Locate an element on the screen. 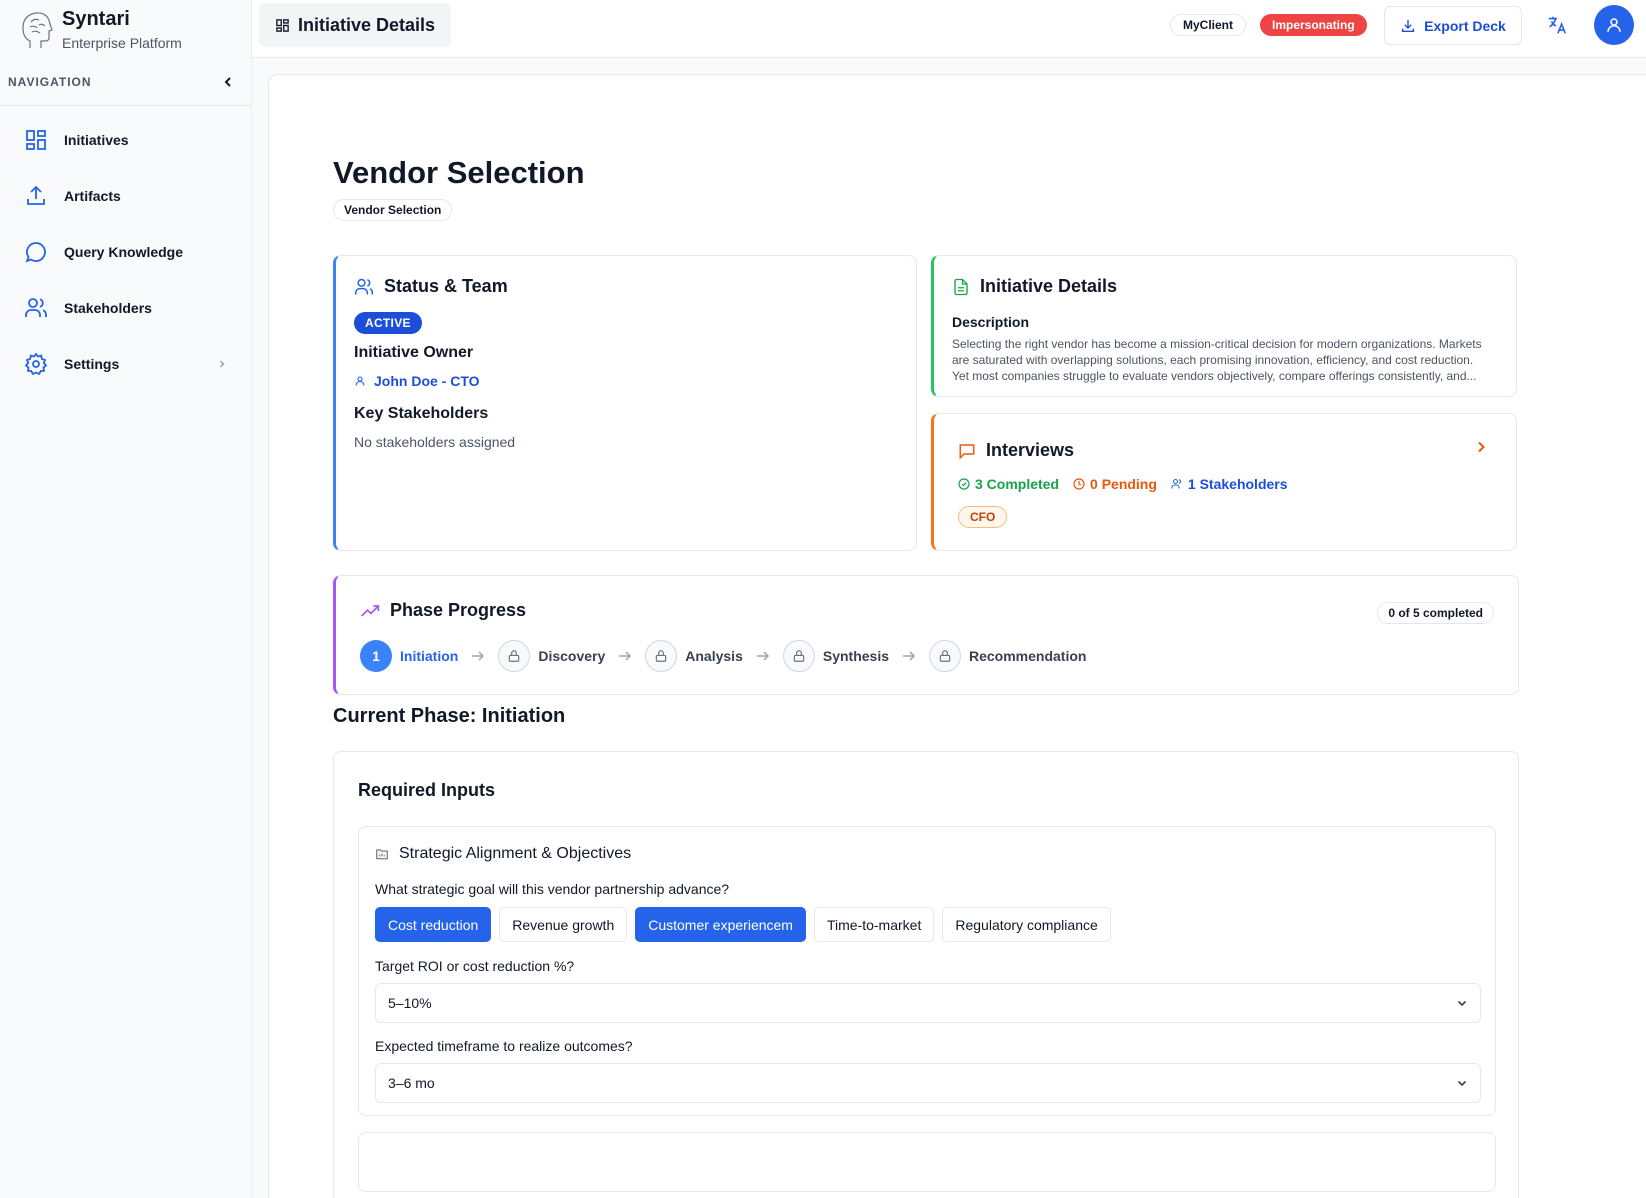 The width and height of the screenshot is (1646, 1198). sidebar-item-settings: Settings is located at coordinates (125, 364).